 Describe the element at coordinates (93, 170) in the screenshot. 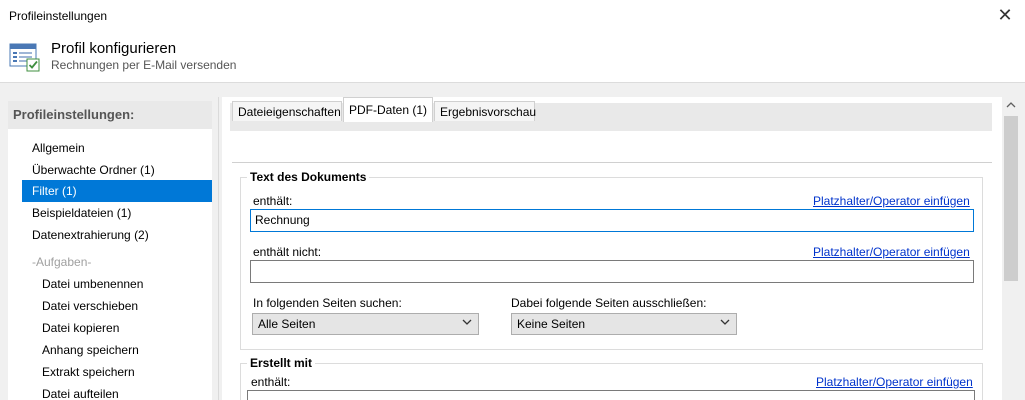

I see `sidebar-item-label: Überwachte Ordner (1)` at that location.